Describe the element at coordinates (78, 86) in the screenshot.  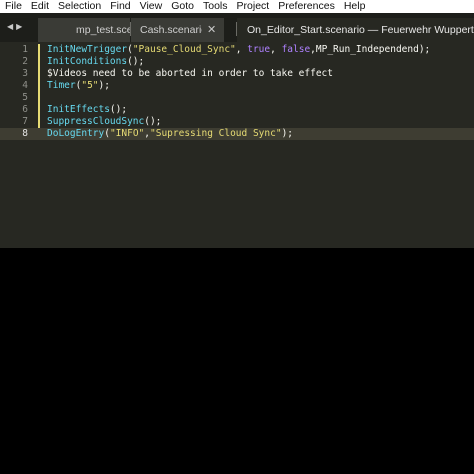
I see `code-line: Timer("5");` at that location.